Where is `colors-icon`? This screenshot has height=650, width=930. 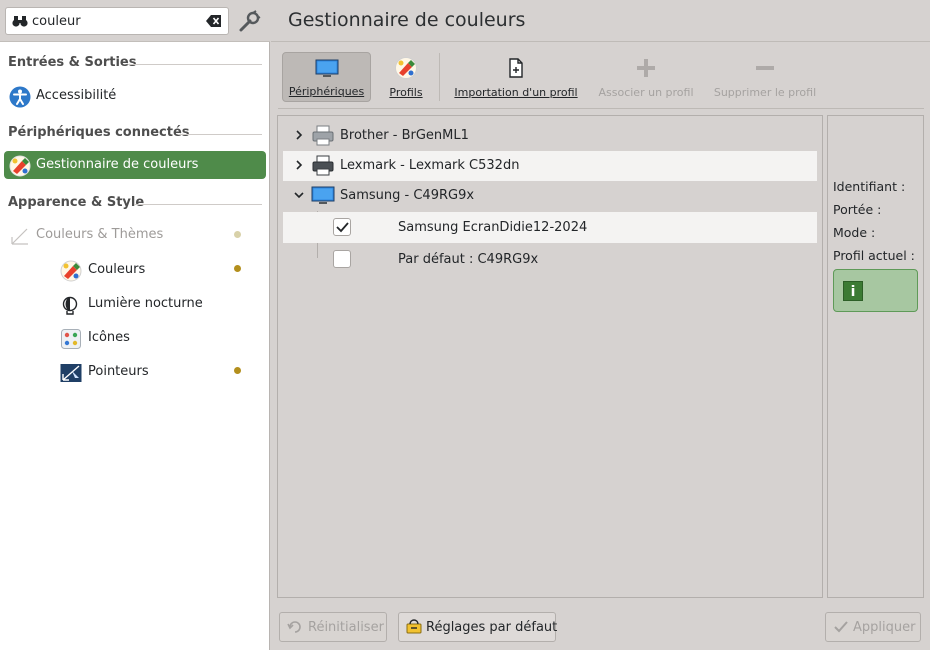
colors-icon is located at coordinates (71, 271).